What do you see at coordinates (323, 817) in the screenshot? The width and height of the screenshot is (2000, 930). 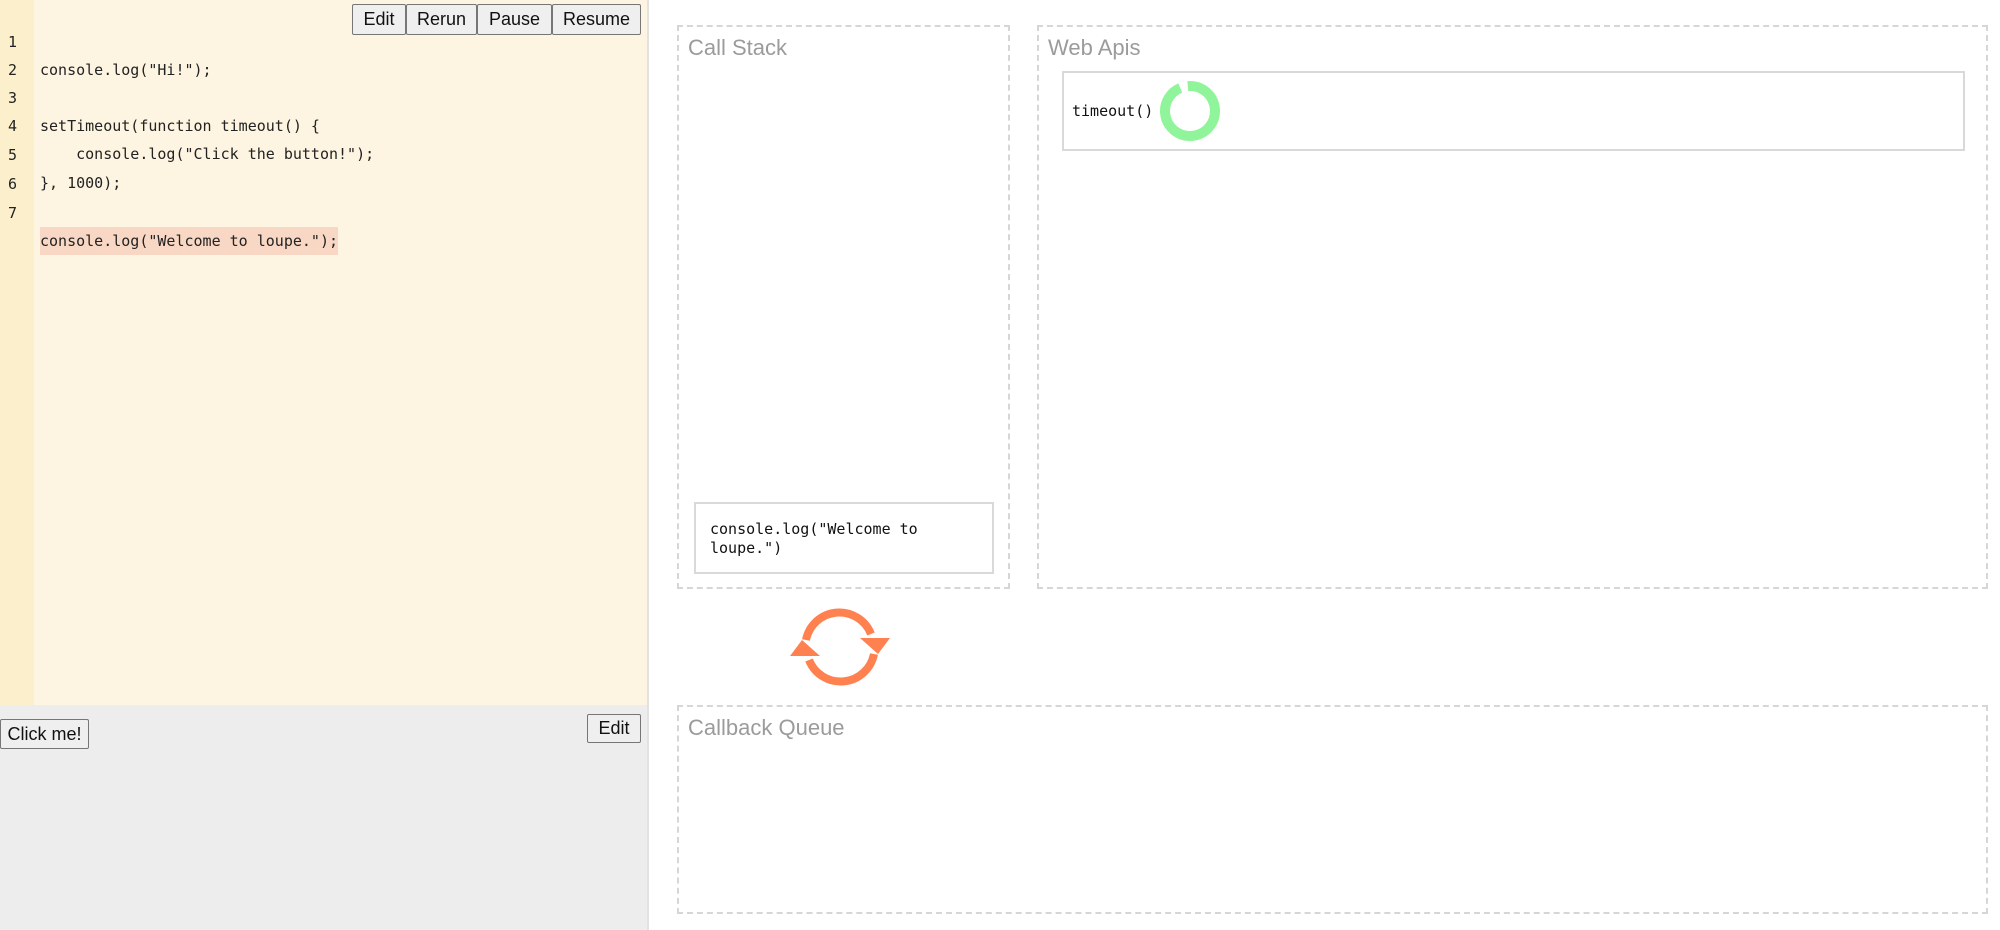 I see `preview-pane: Click me! Edit` at bounding box center [323, 817].